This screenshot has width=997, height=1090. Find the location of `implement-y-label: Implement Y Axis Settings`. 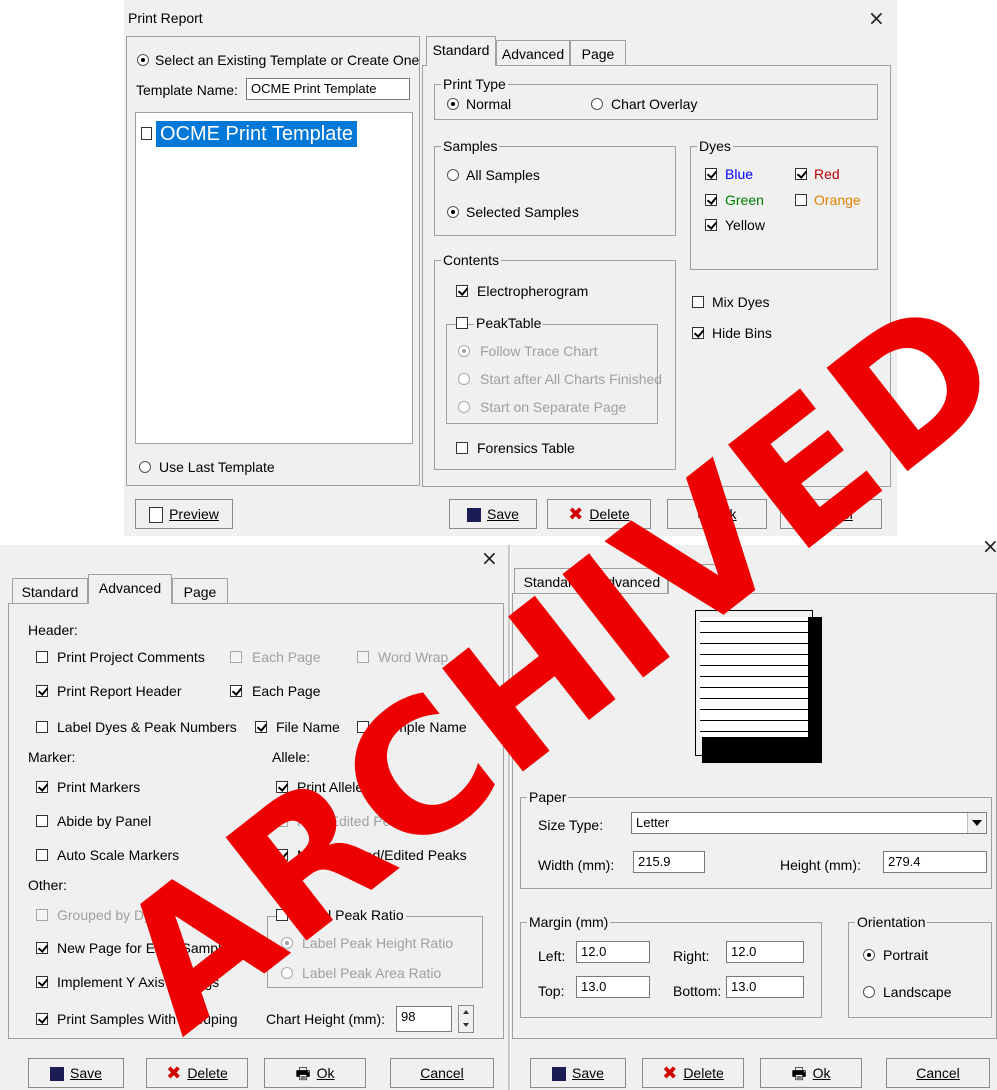

implement-y-label: Implement Y Axis Settings is located at coordinates (138, 982).